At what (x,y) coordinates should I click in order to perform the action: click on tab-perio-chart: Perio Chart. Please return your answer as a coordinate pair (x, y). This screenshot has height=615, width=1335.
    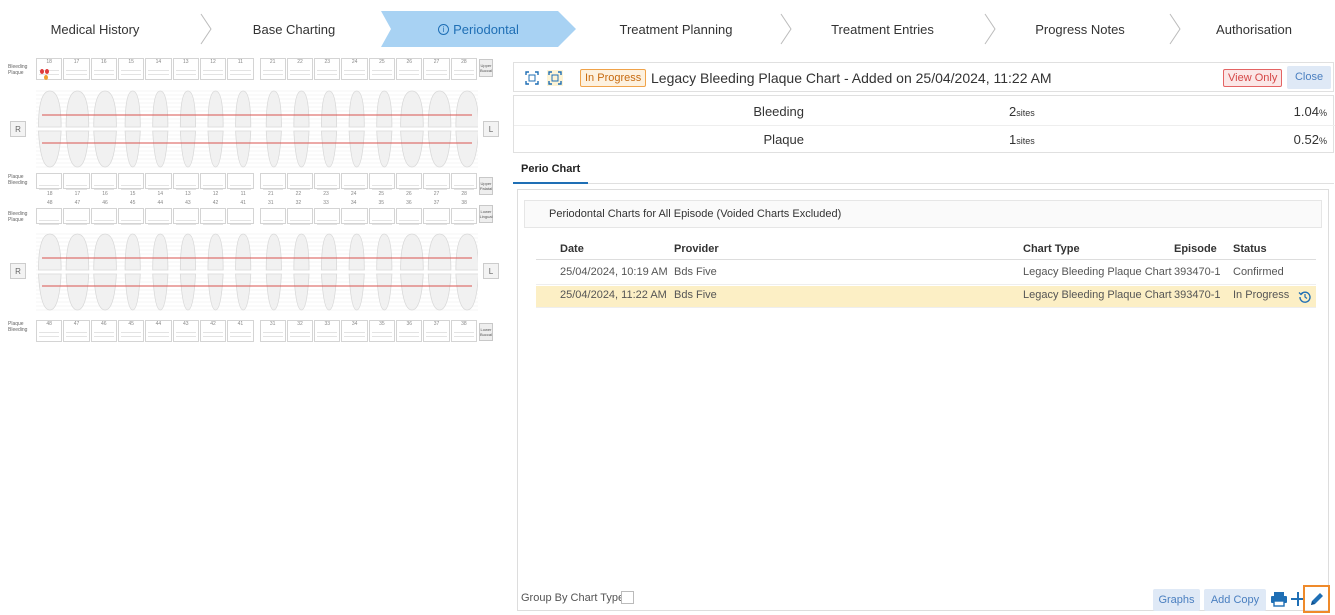
    Looking at the image, I should click on (551, 171).